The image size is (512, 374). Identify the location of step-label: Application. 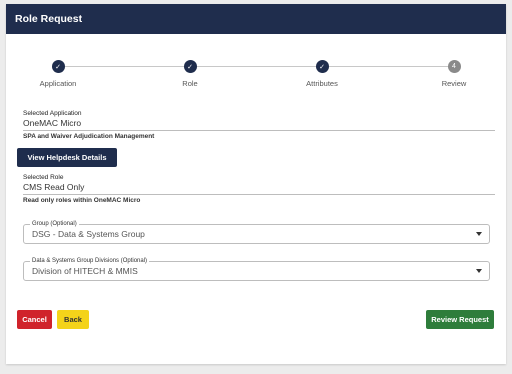
(58, 83).